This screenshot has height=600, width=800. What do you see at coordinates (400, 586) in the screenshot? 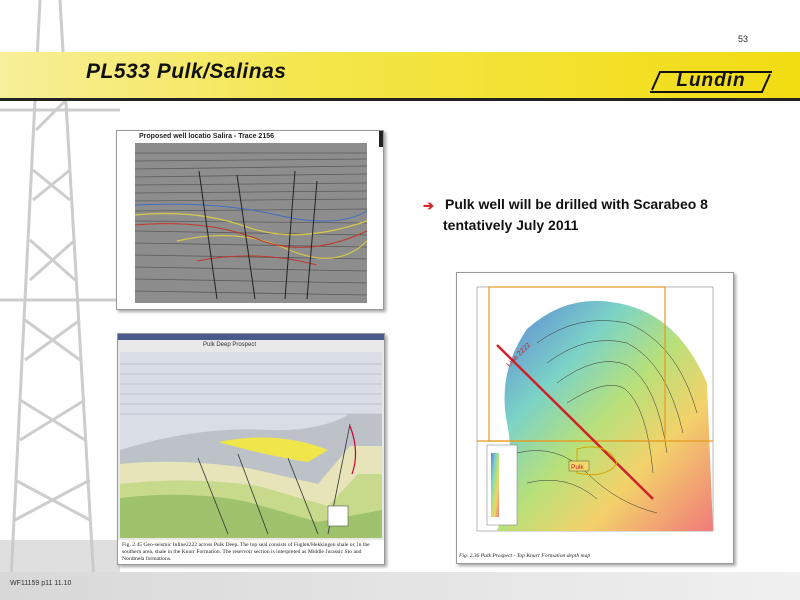
I see `footer-band` at bounding box center [400, 586].